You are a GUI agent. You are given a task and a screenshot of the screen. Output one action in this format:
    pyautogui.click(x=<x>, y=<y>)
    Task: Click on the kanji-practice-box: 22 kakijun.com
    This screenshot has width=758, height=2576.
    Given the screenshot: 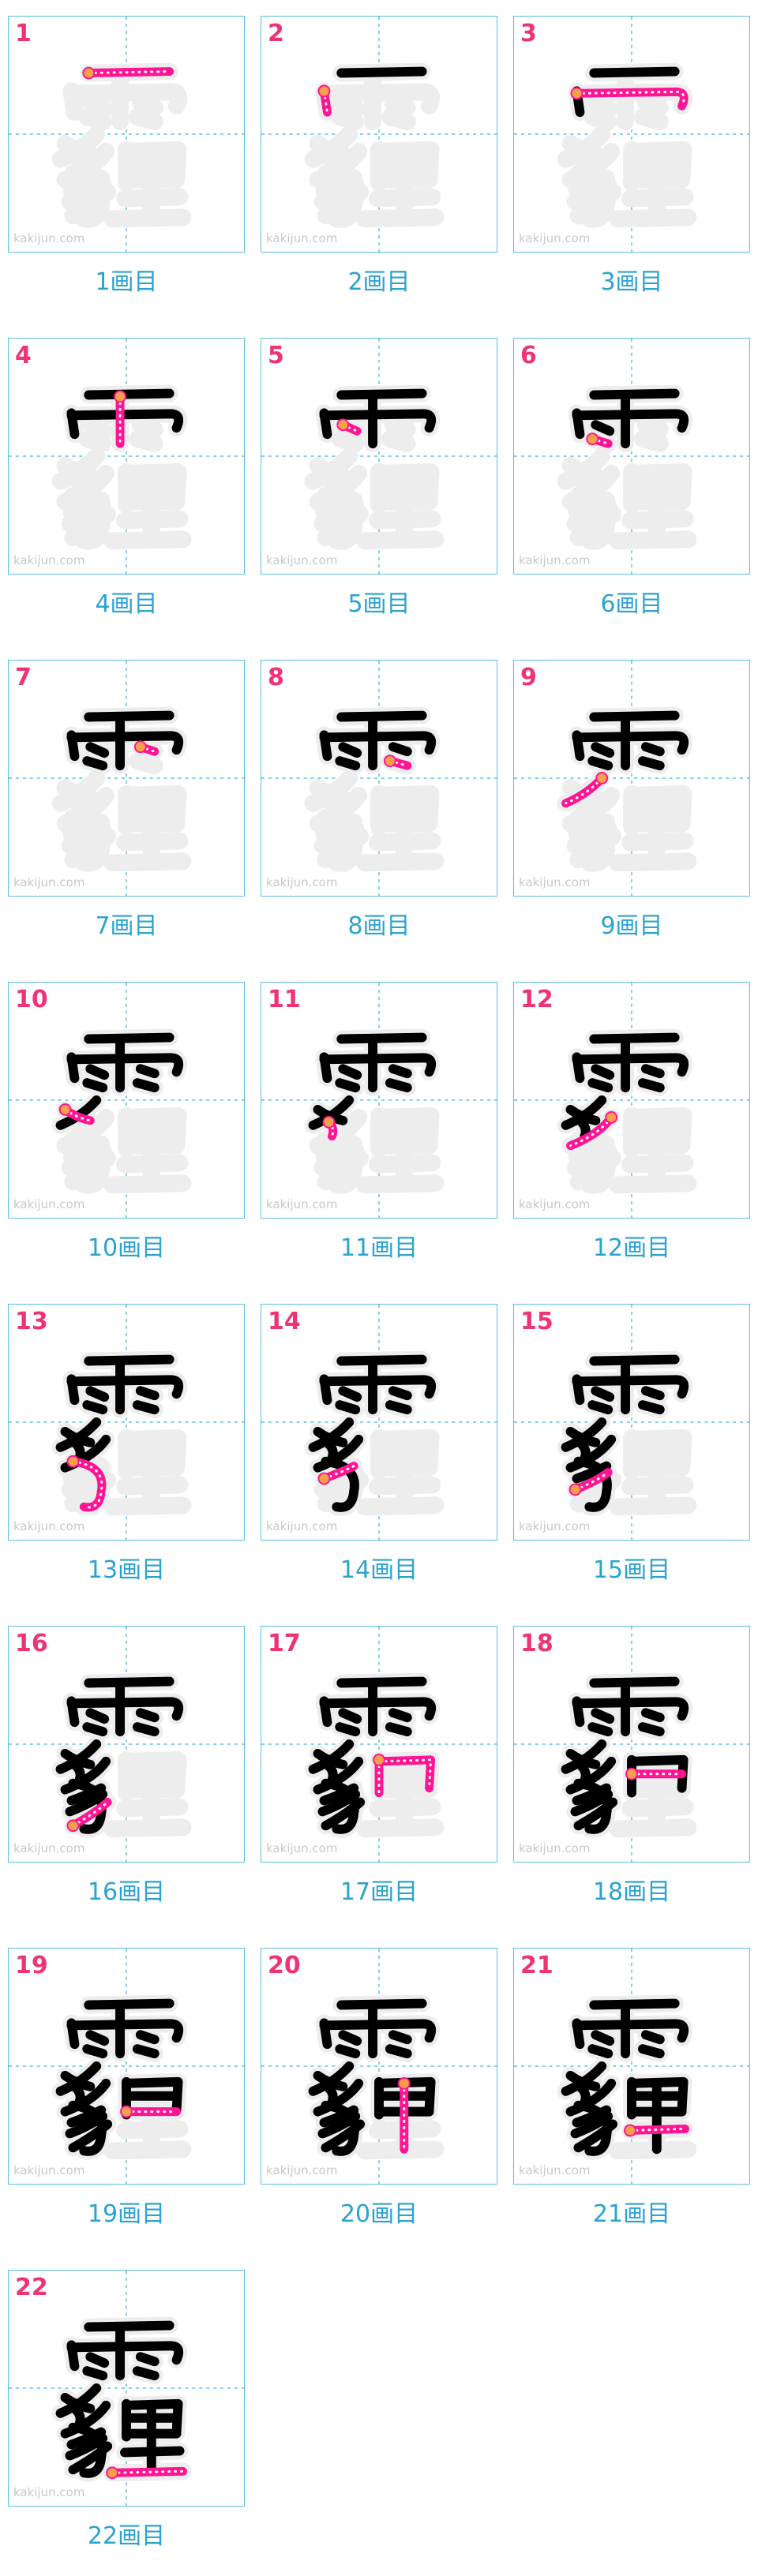 What is the action you would take?
    pyautogui.click(x=126, y=2388)
    